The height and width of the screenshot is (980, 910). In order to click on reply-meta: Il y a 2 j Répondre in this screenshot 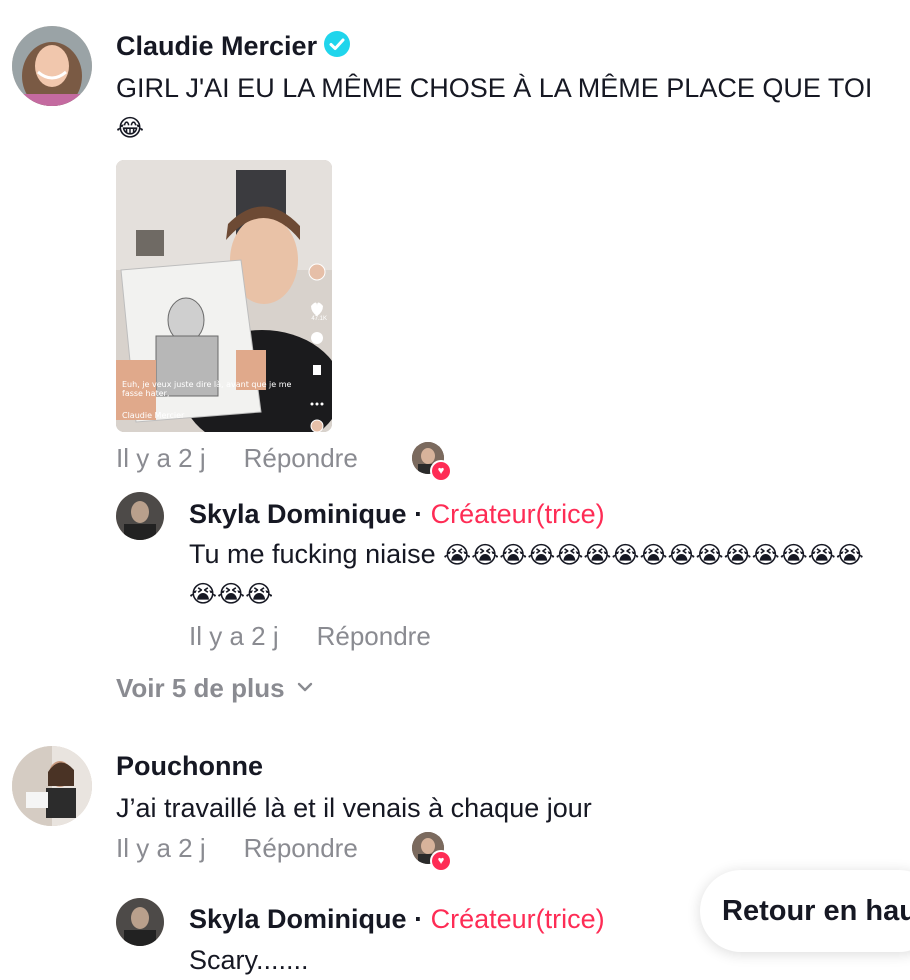, I will do `click(310, 636)`.